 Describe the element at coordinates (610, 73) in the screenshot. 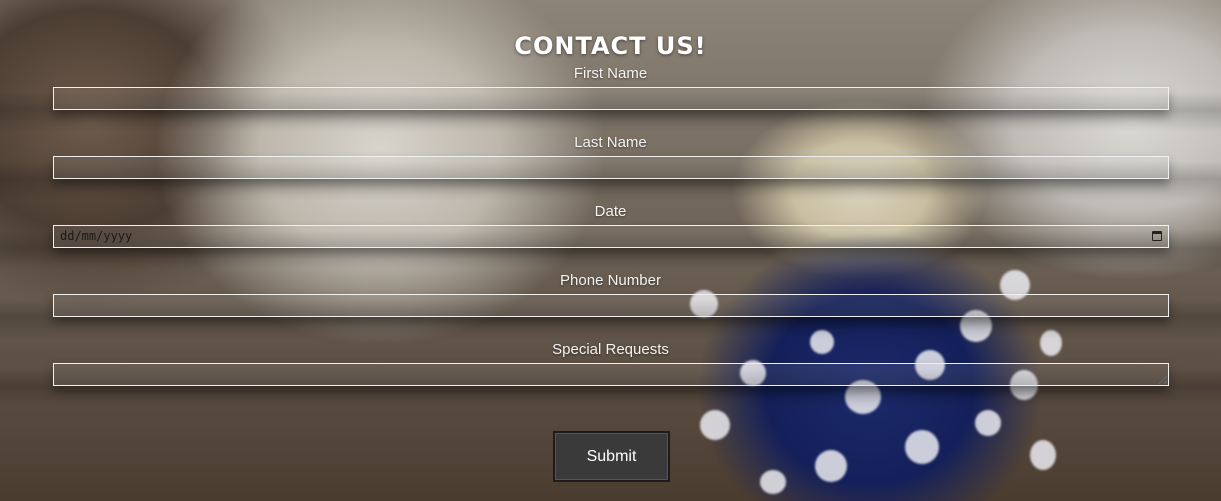

I see `first-name-label: First Name` at that location.